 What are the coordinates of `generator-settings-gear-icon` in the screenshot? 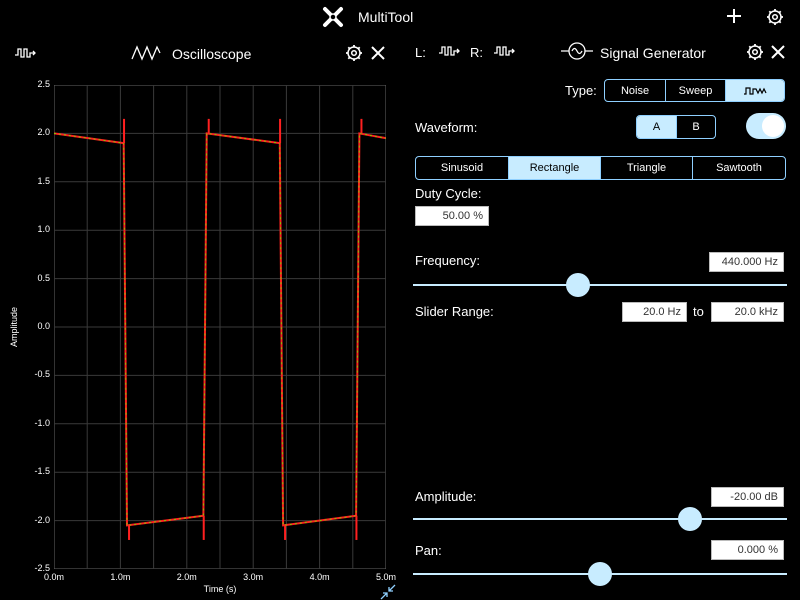 It's located at (755, 52).